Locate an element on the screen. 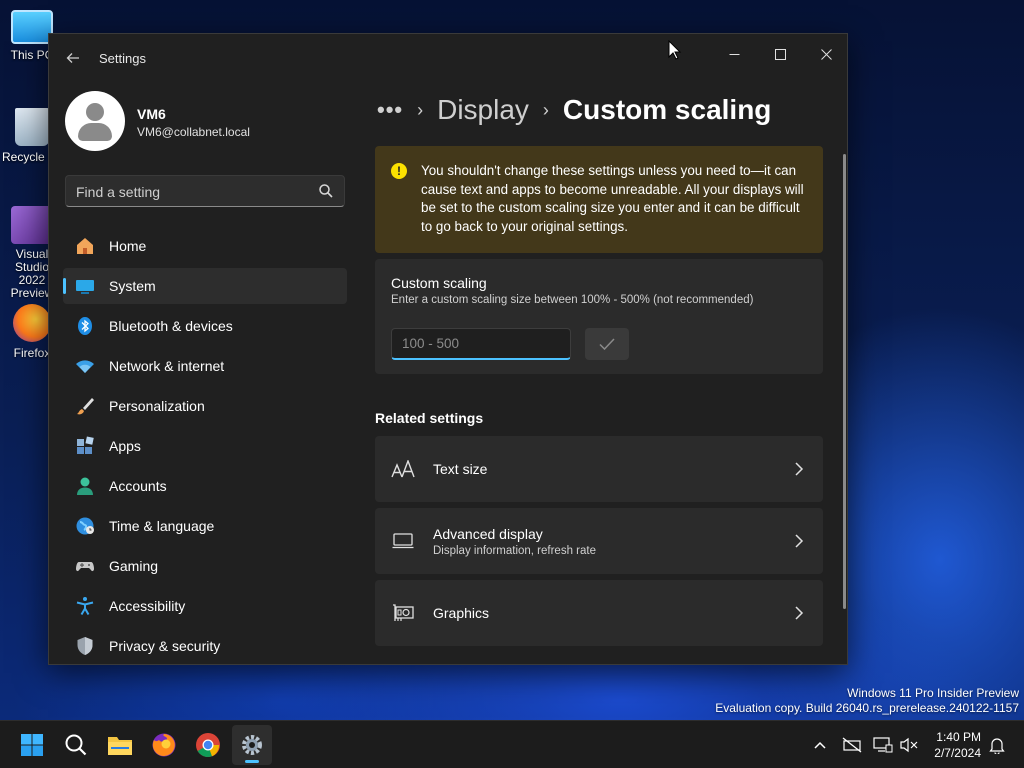  related-settings-heading: Related settings is located at coordinates (429, 418).